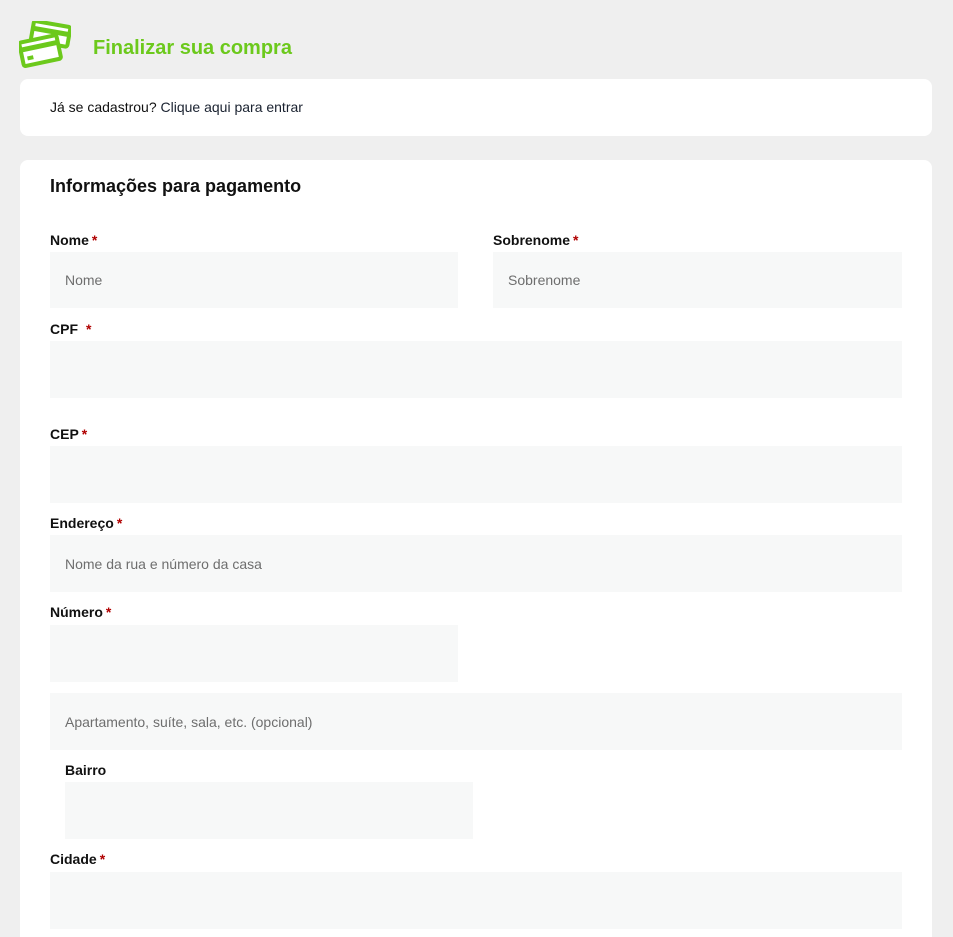  I want to click on login-prompt: Já se cadastrou?, so click(103, 107).